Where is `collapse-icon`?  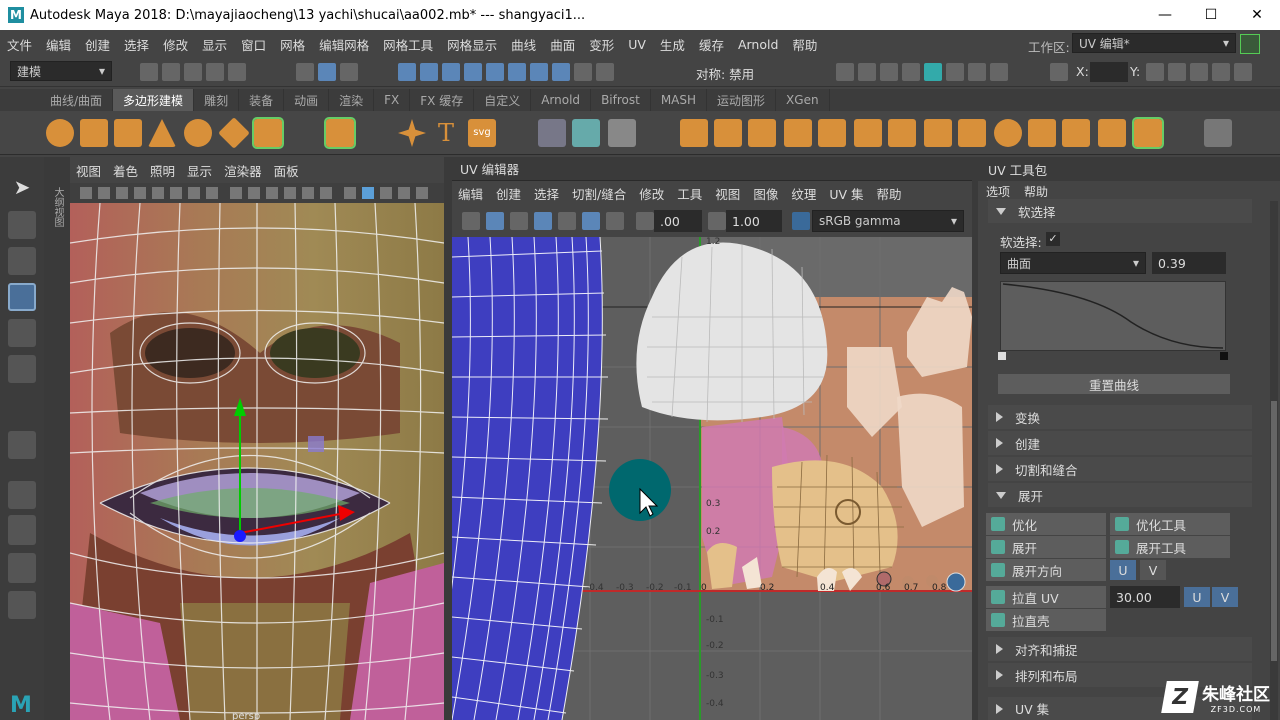 collapse-icon is located at coordinates (1112, 133).